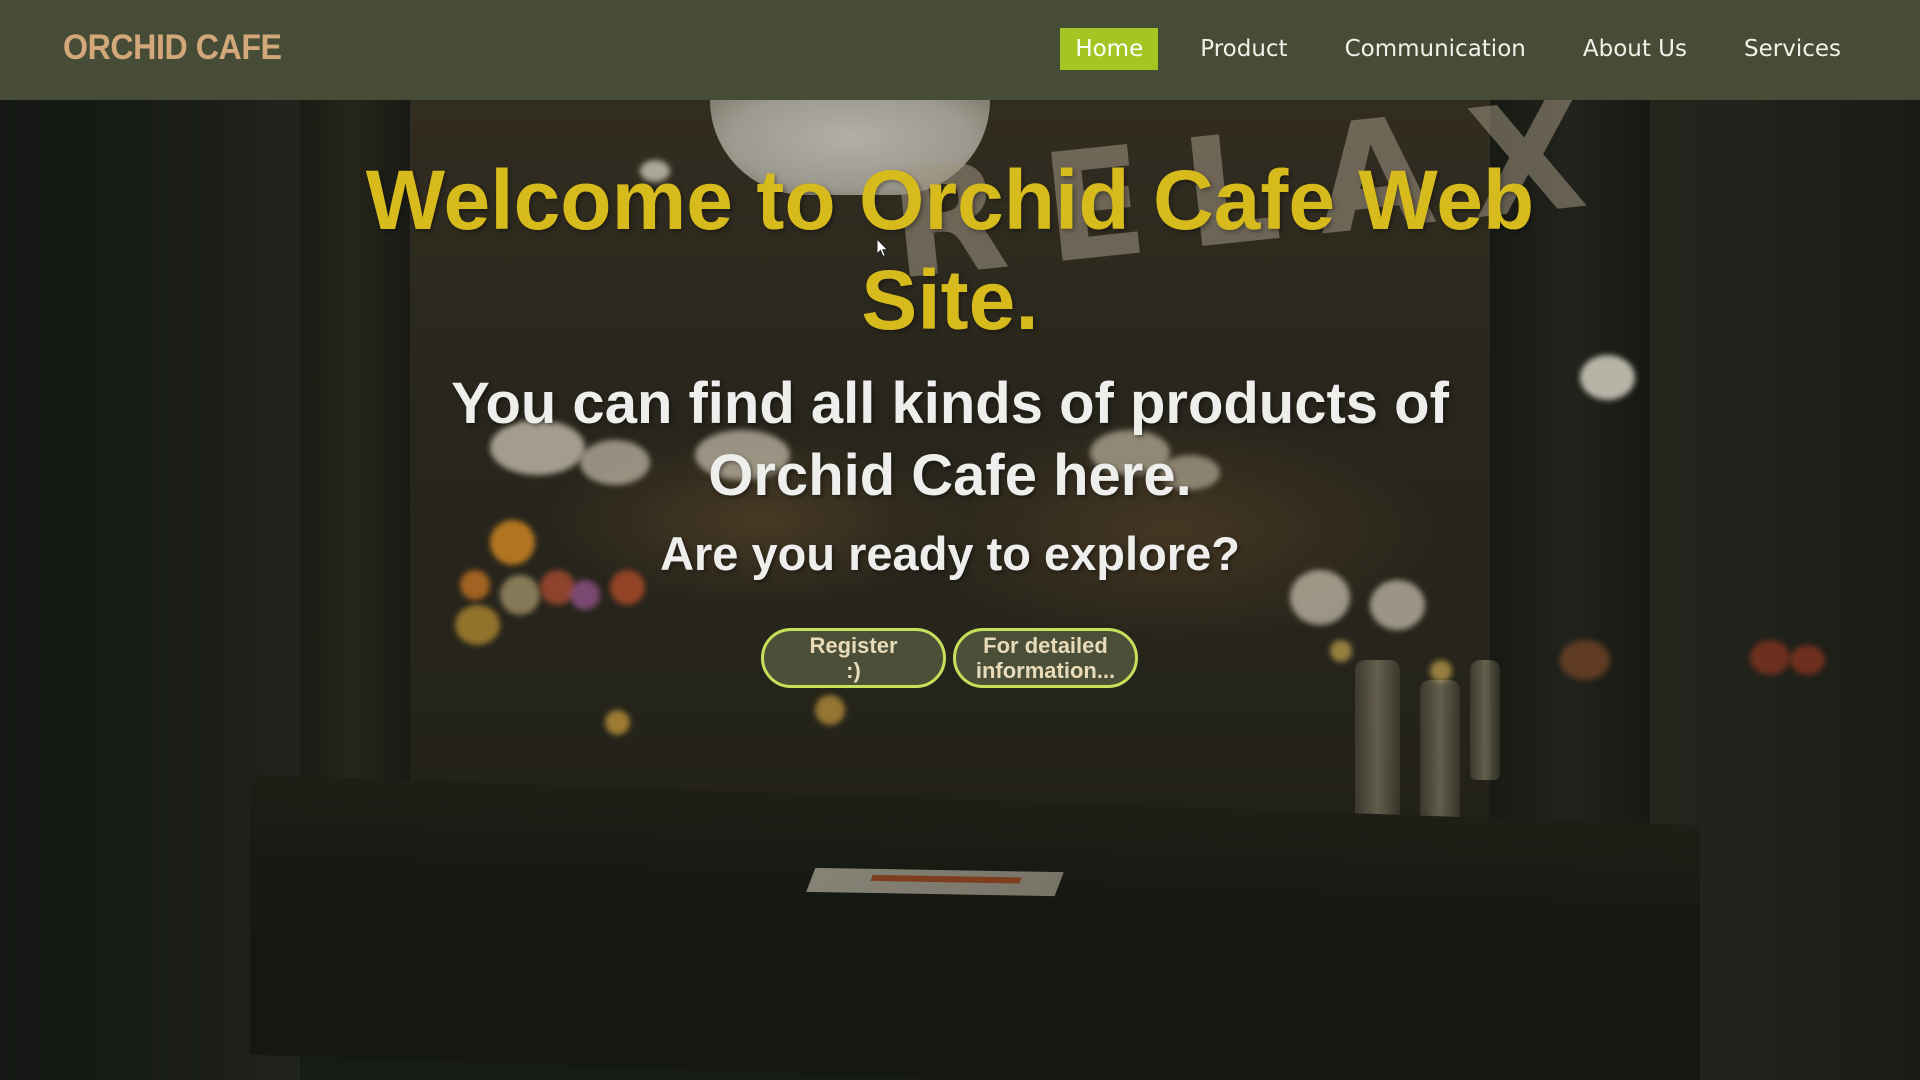 The height and width of the screenshot is (1080, 1920). Describe the element at coordinates (172, 48) in the screenshot. I see `site-logo: ORCHID CAFE` at that location.